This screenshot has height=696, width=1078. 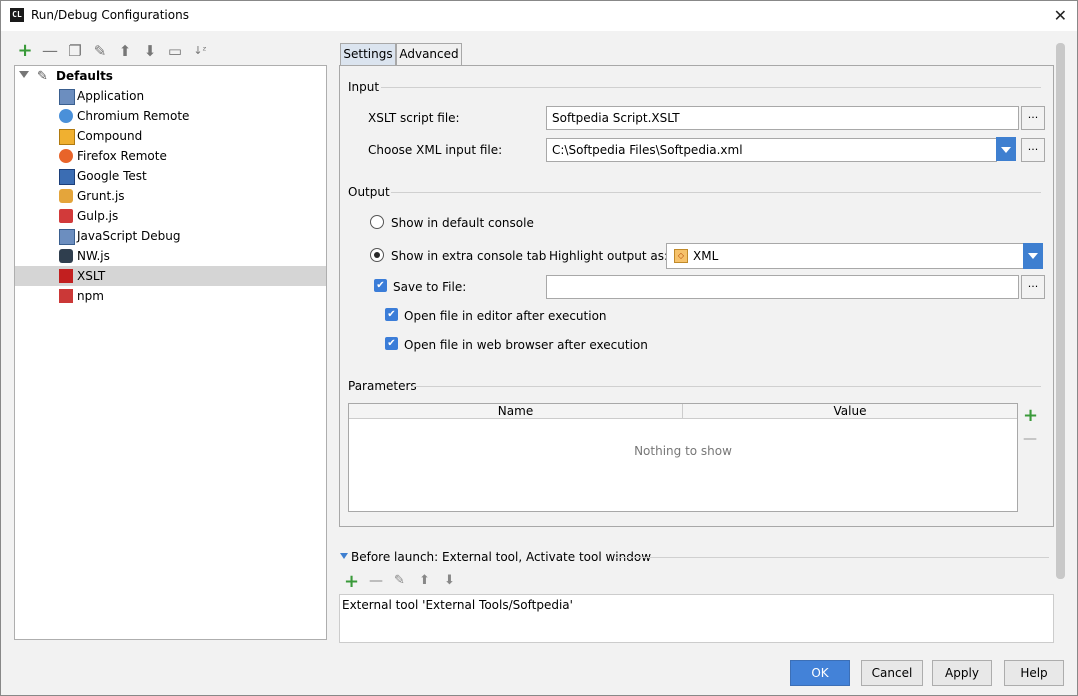 I want to click on copy-icon: ❐, so click(x=75, y=51).